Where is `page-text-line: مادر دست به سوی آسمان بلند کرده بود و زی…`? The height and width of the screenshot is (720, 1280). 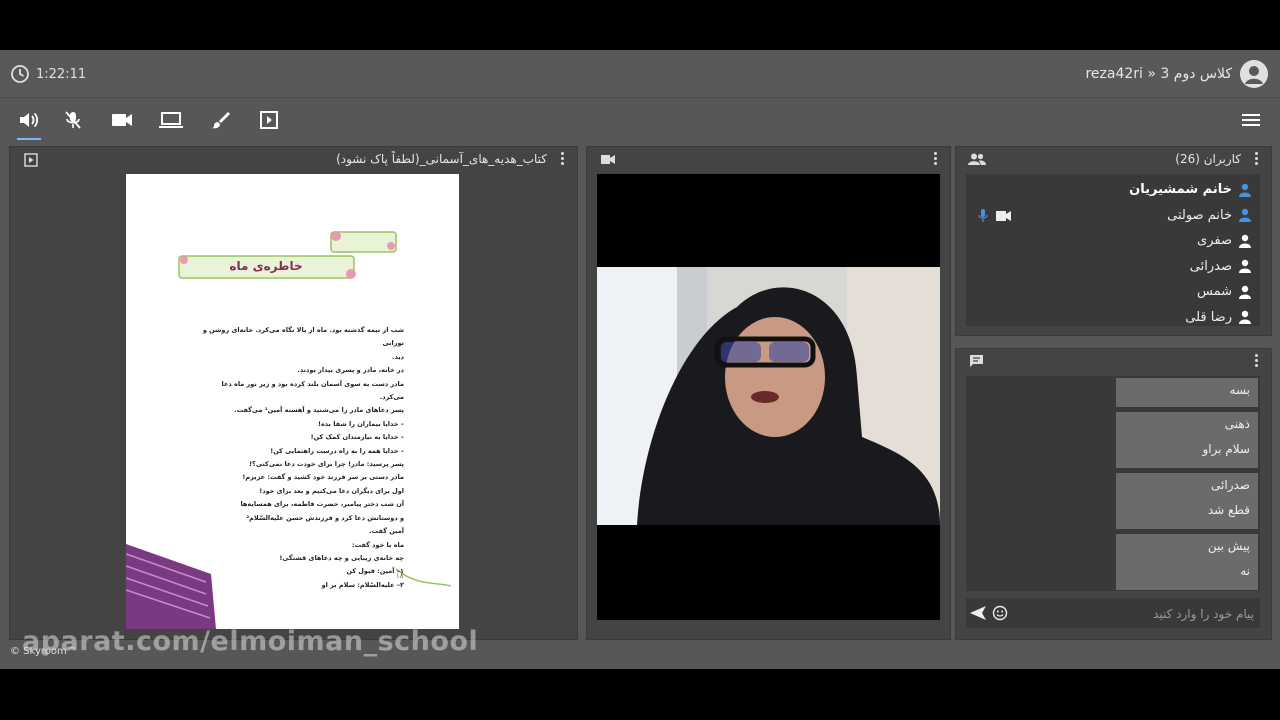
page-text-line: مادر دست به سوی آسمان بلند کرده بود و زی… is located at coordinates (312, 383).